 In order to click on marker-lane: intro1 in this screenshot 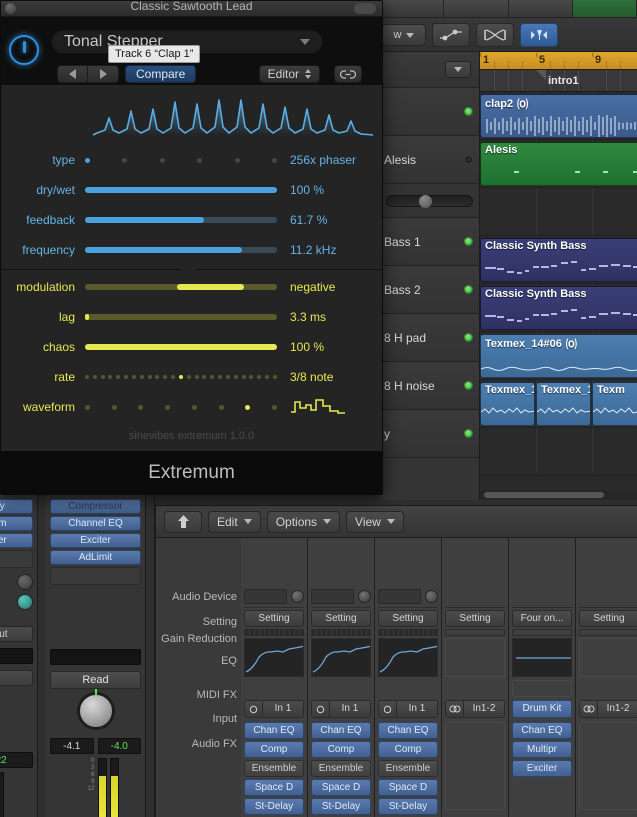, I will do `click(558, 81)`.